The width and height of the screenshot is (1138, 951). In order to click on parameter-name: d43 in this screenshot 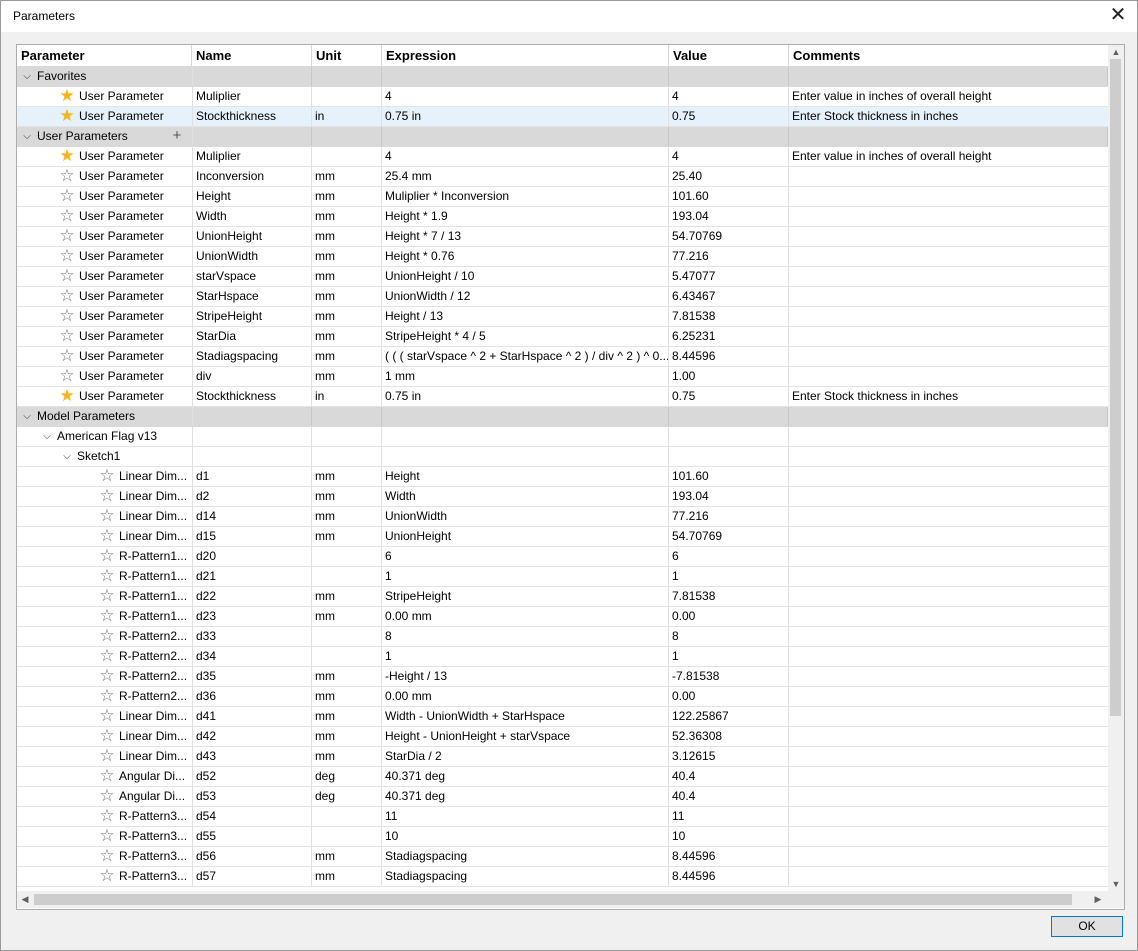, I will do `click(252, 756)`.